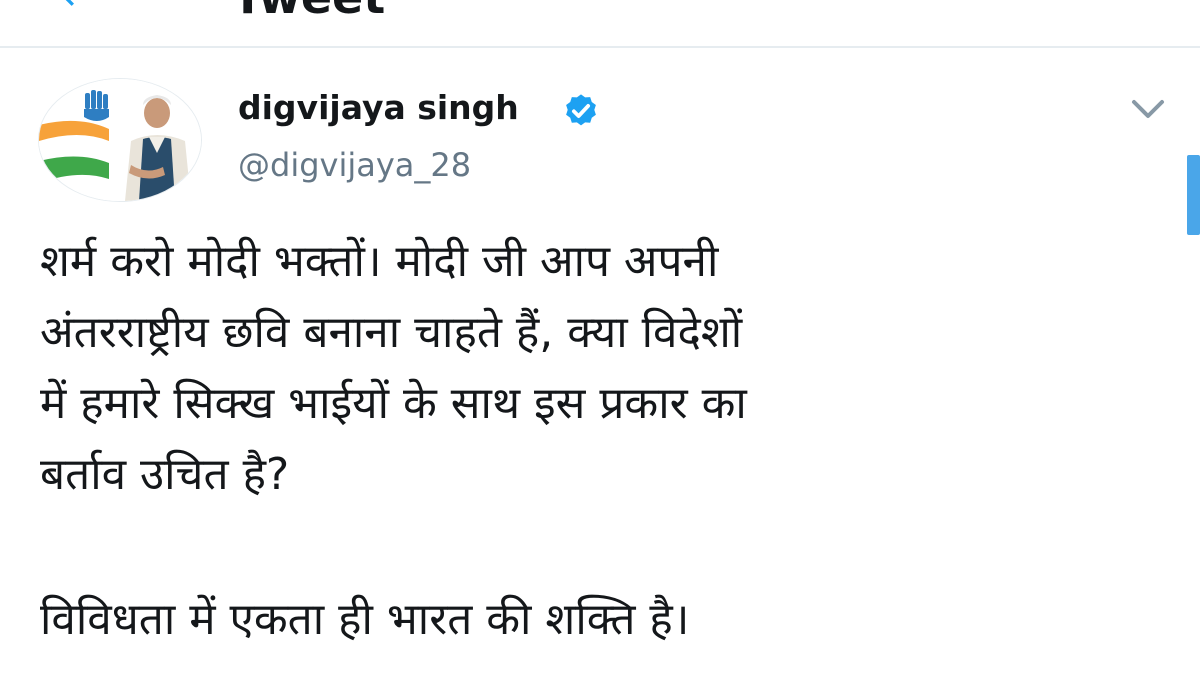 The image size is (1200, 675). What do you see at coordinates (308, 12) in the screenshot?
I see `page-title: Tweet` at bounding box center [308, 12].